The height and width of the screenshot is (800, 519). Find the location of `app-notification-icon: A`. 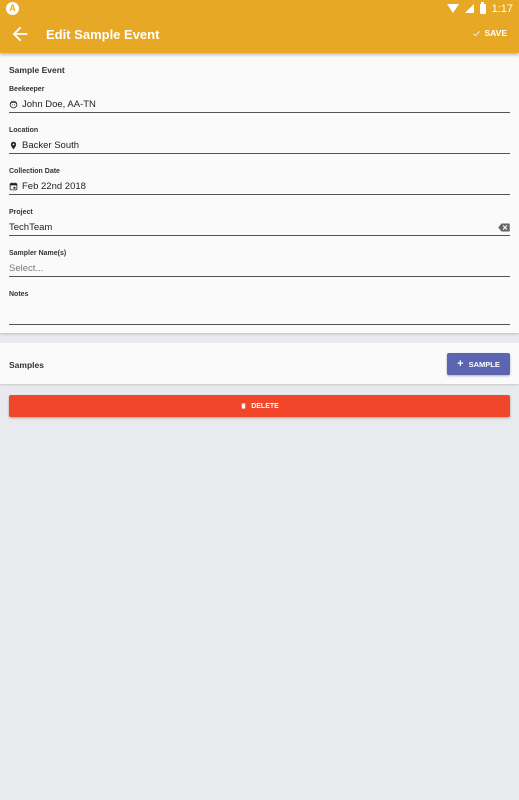

app-notification-icon: A is located at coordinates (12, 8).